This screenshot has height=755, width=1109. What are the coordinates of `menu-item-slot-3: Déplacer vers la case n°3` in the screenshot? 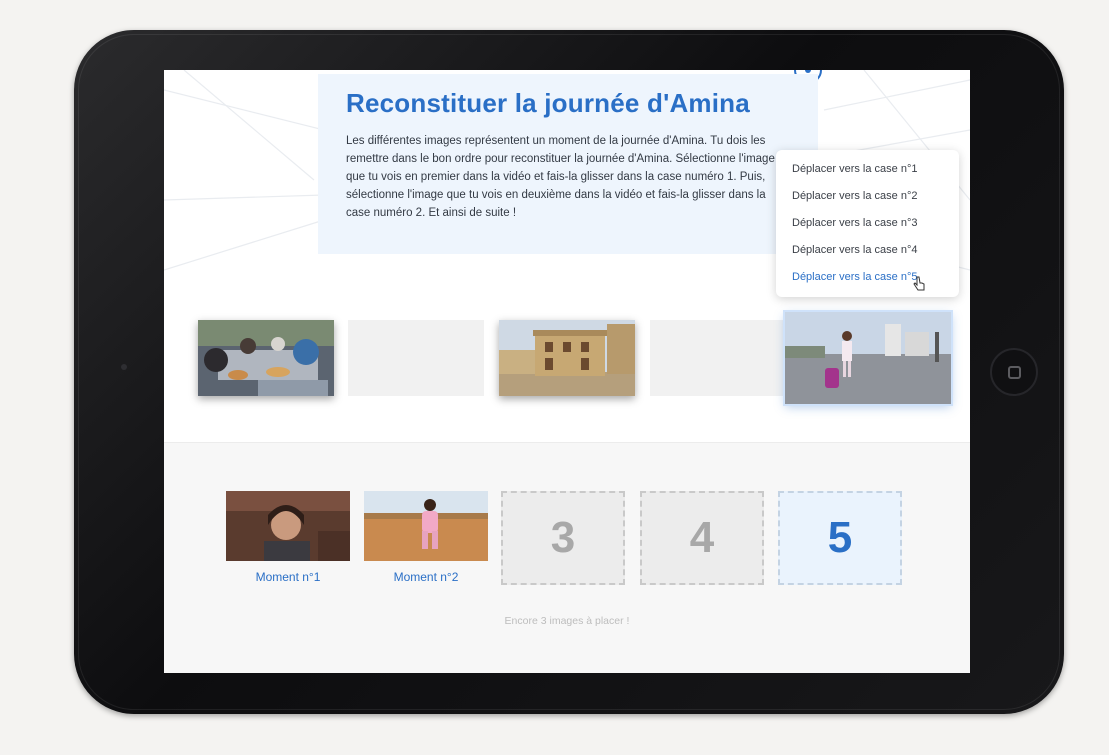 It's located at (867, 223).